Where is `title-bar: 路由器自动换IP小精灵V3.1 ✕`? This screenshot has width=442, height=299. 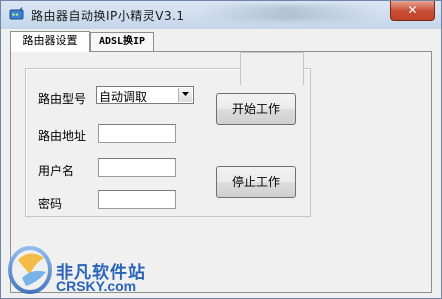
title-bar: 路由器自动换IP小精灵V3.1 ✕ is located at coordinates (221, 15).